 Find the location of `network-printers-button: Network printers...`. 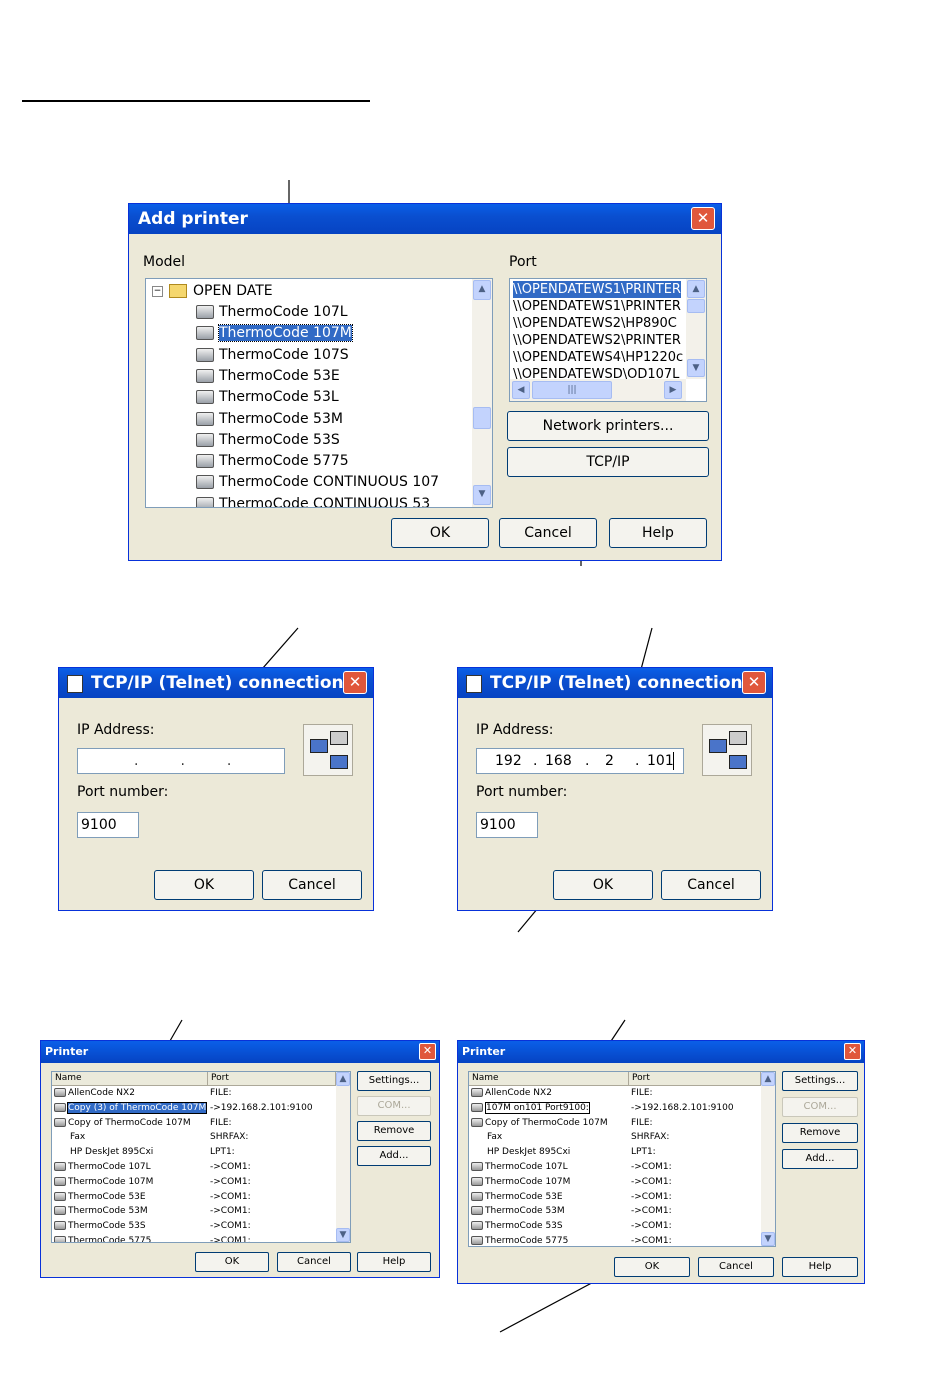

network-printers-button: Network printers... is located at coordinates (608, 426).